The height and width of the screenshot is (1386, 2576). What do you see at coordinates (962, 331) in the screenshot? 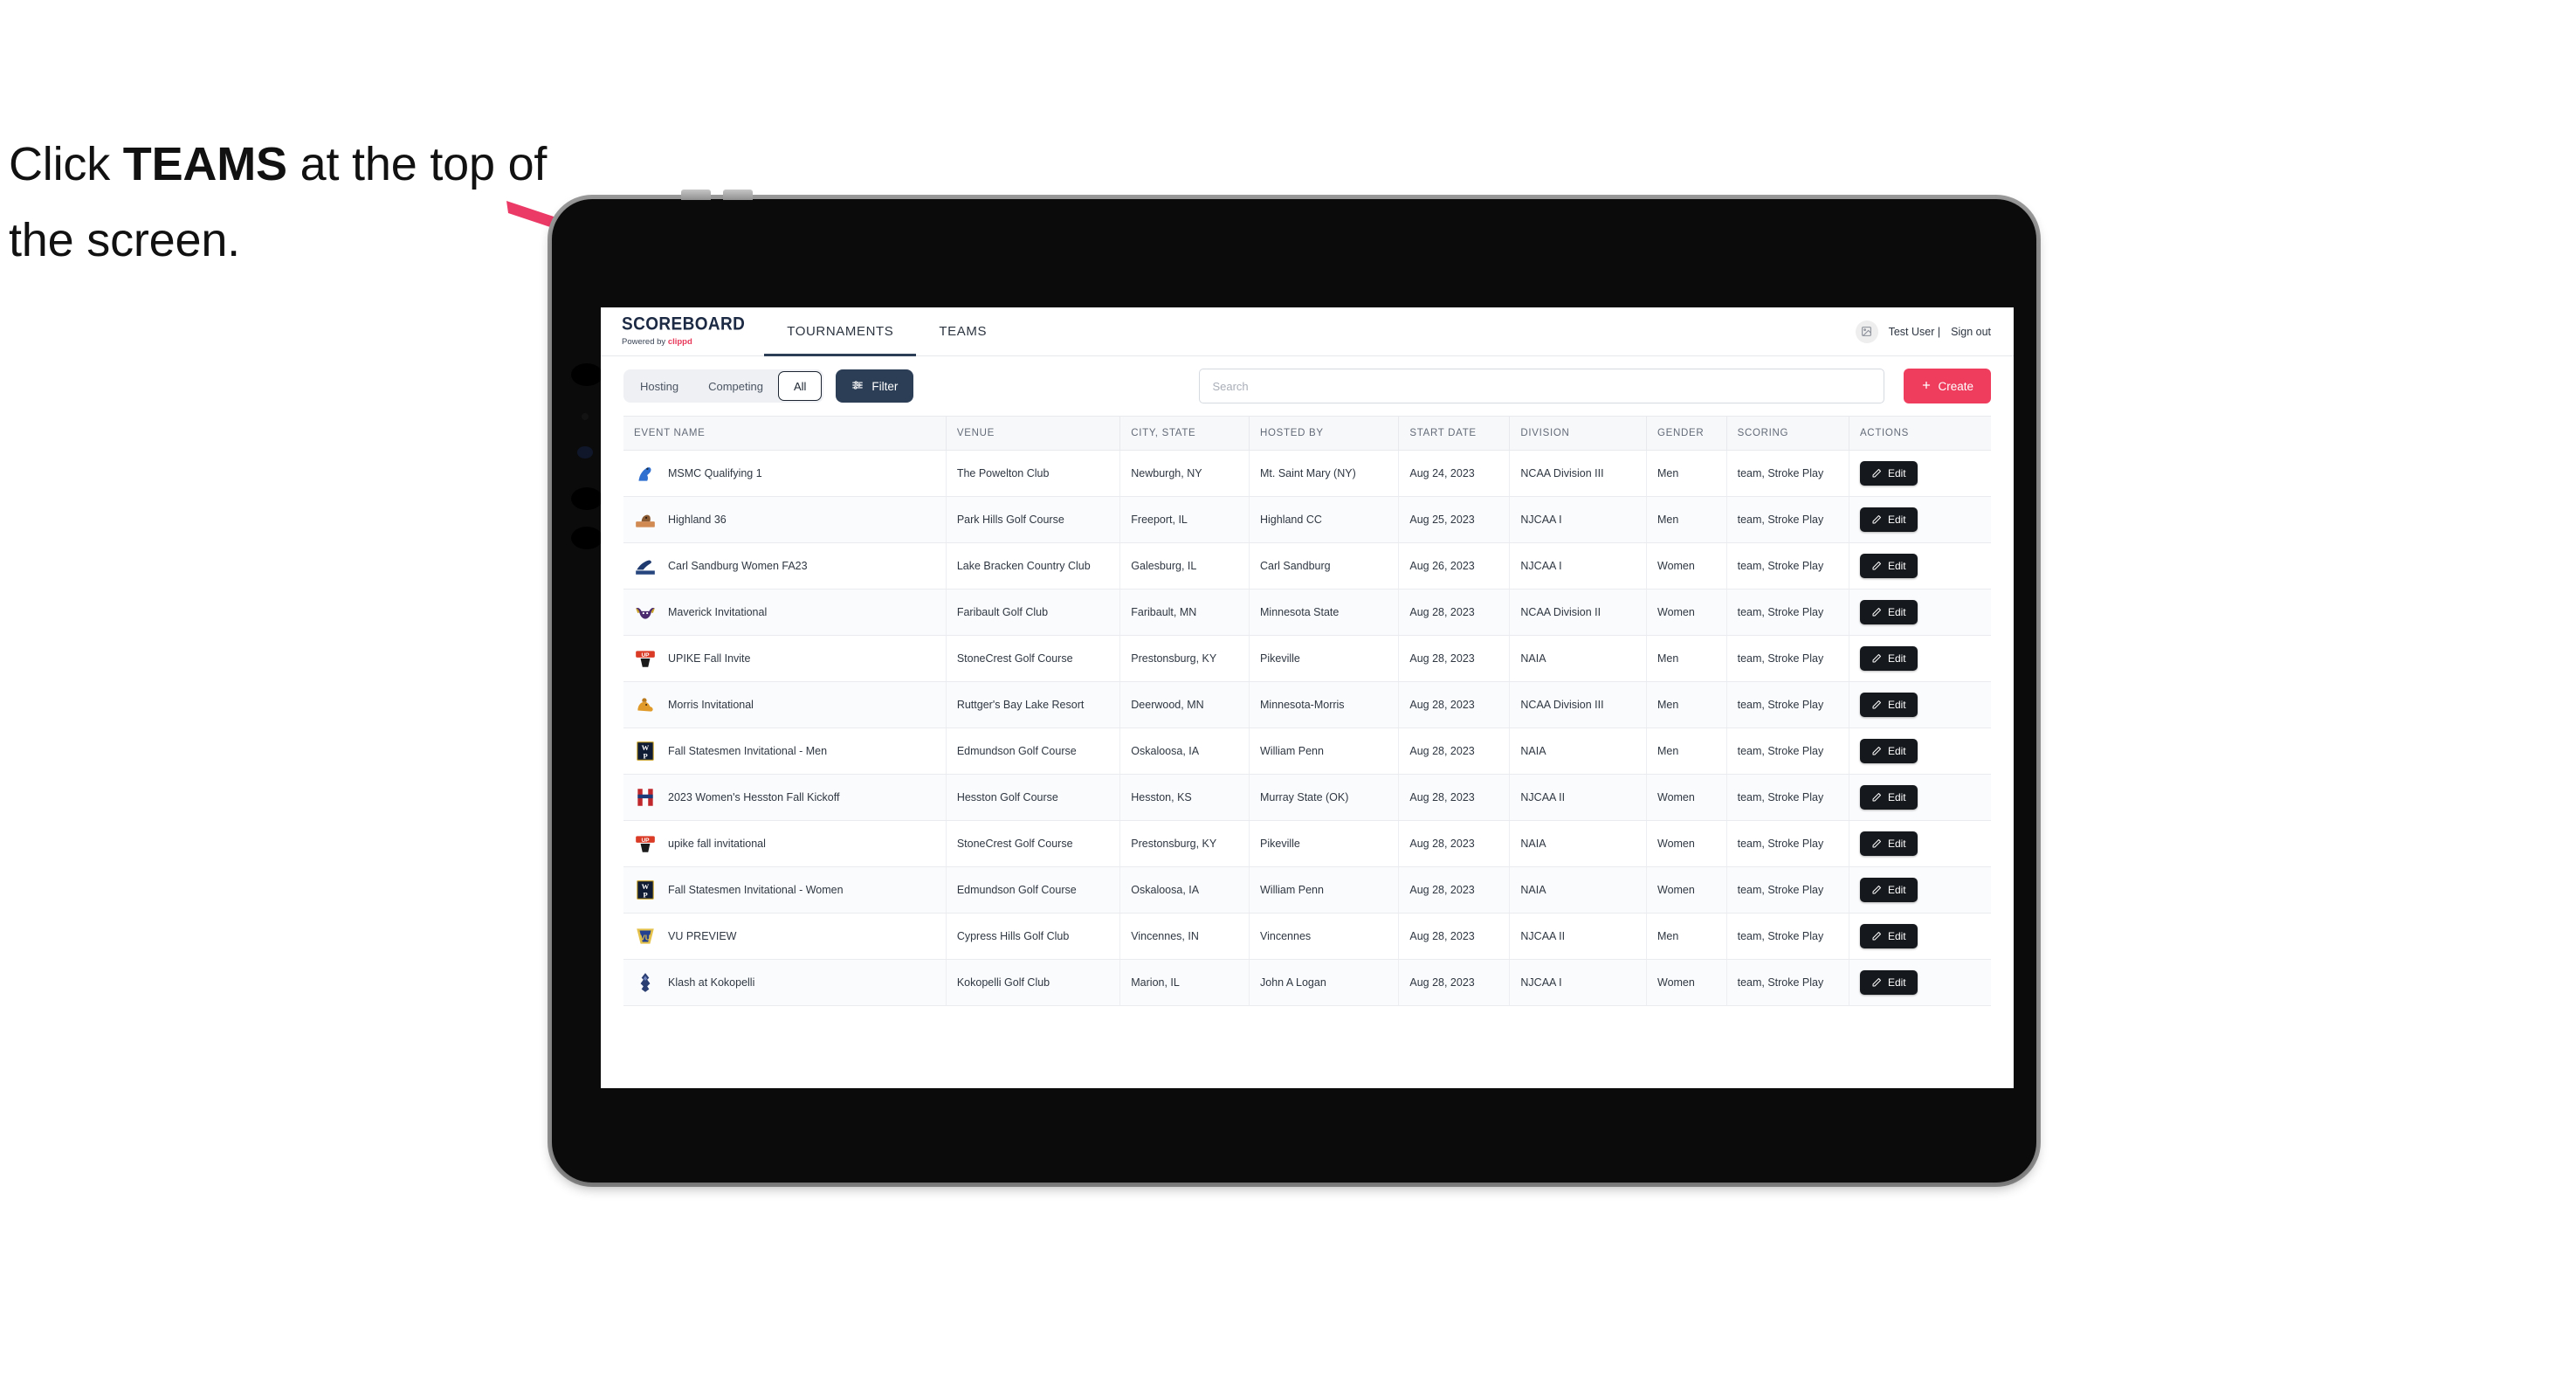
I see `tab-teams: TEAMS` at bounding box center [962, 331].